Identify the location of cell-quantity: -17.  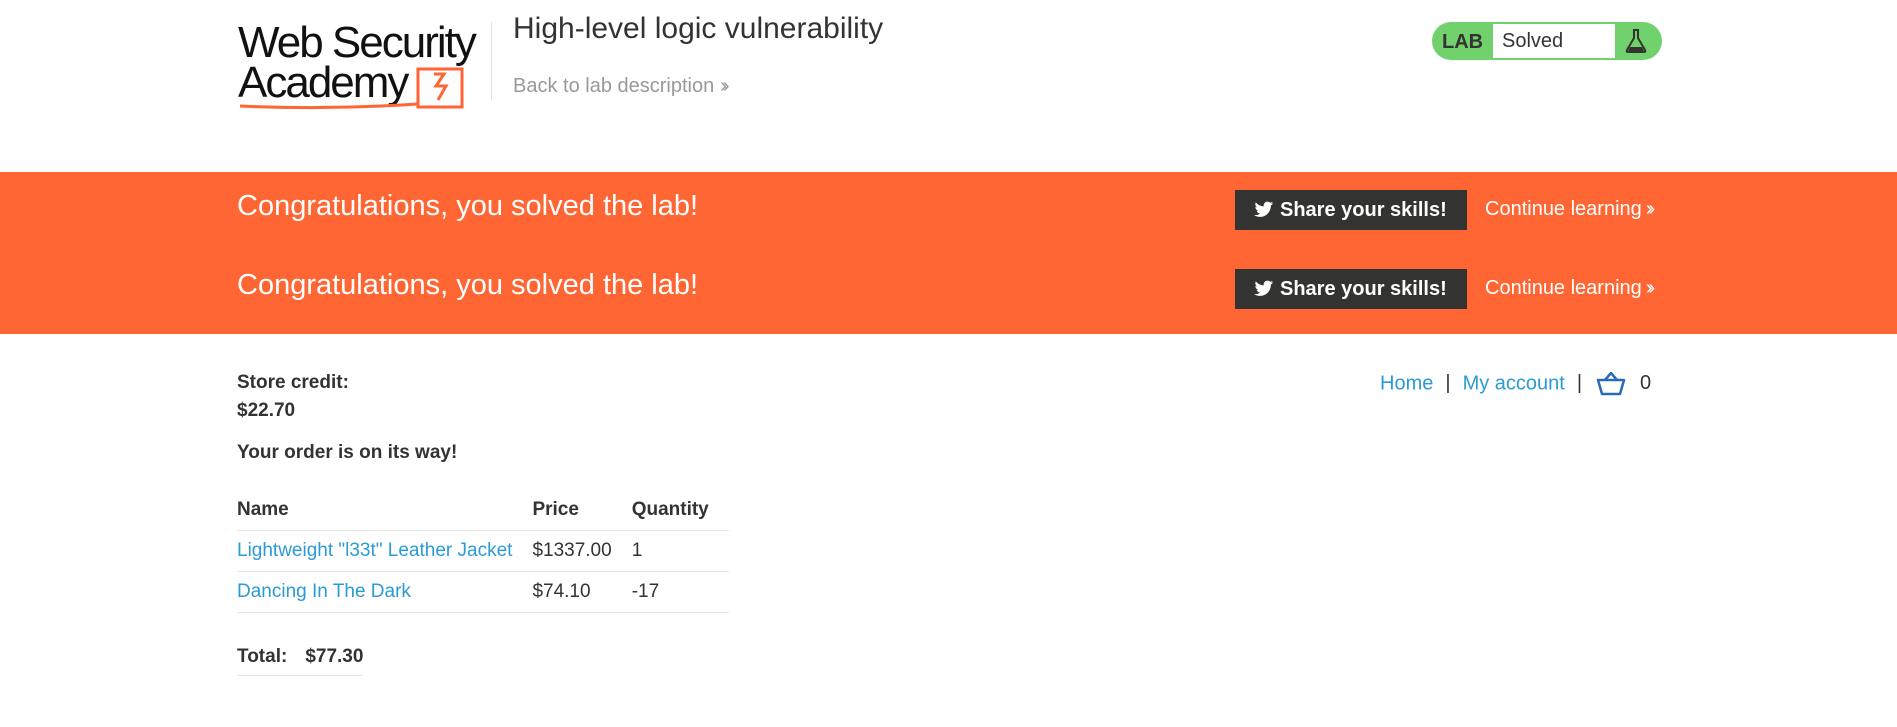
(680, 592).